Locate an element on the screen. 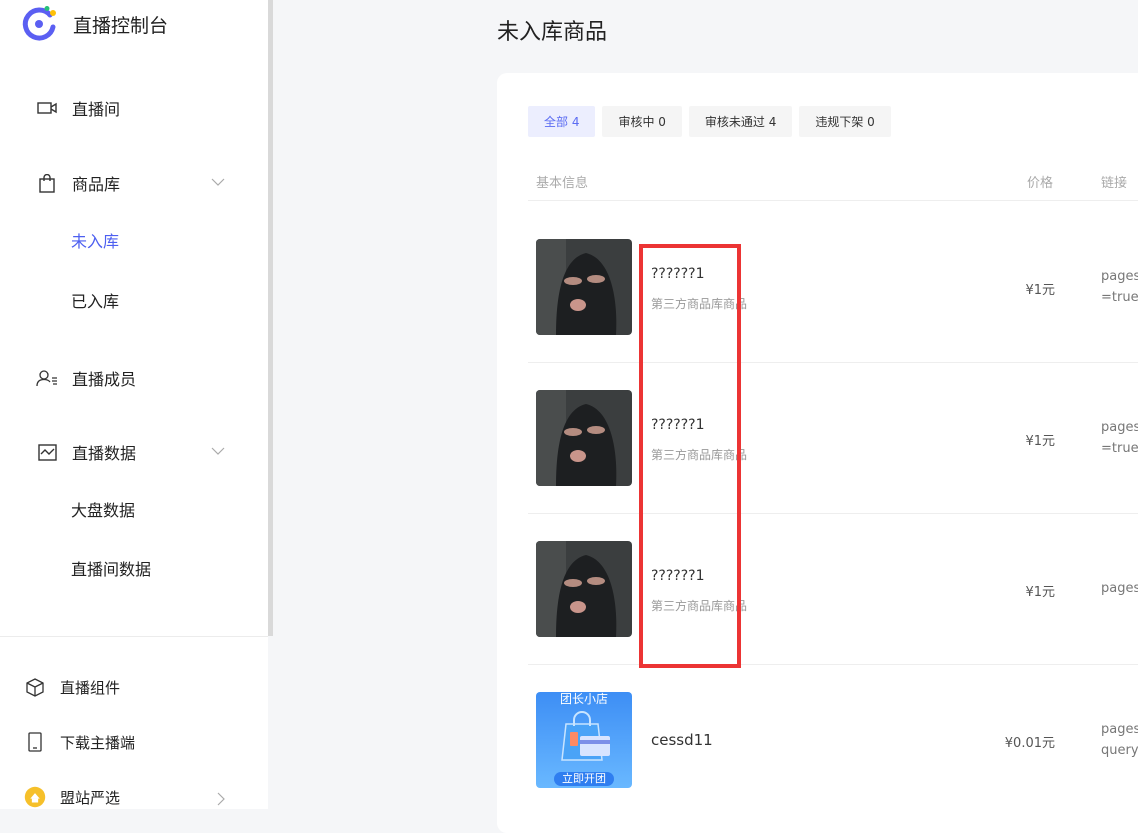  app-logo: 直播控制台 is located at coordinates (94, 24).